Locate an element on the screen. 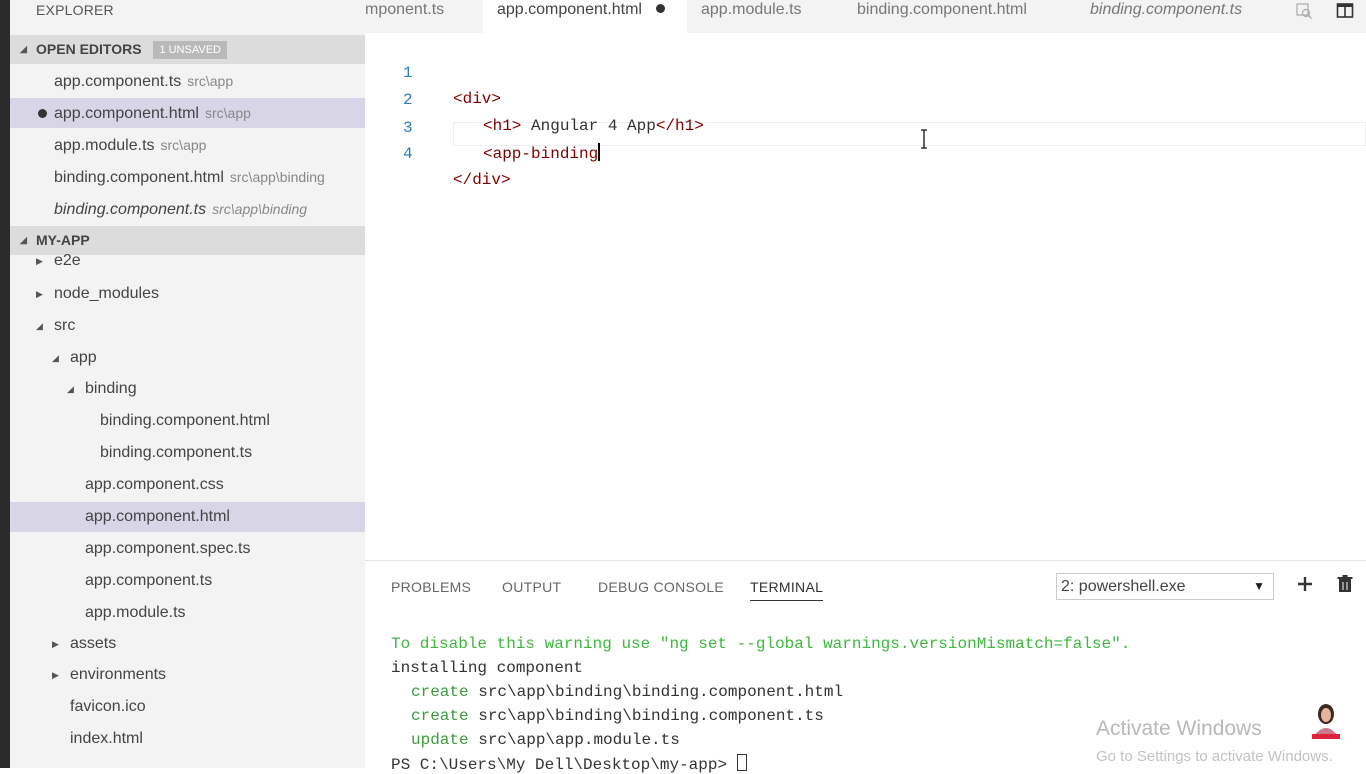 The height and width of the screenshot is (774, 1366). tree-item-label: app.component.html is located at coordinates (157, 516).